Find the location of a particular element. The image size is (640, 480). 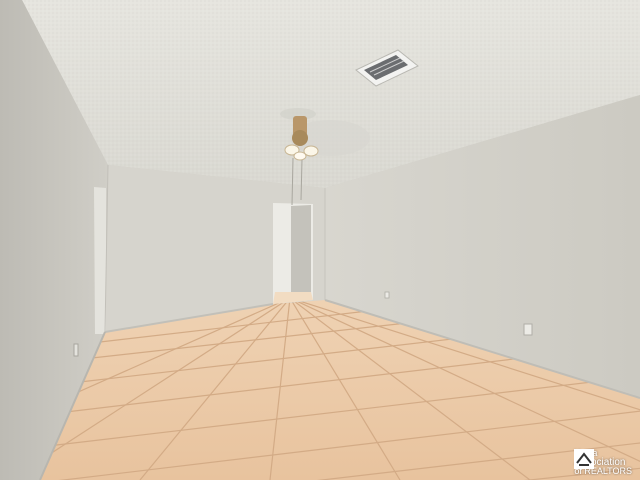

outlet-left-wall is located at coordinates (76, 350).